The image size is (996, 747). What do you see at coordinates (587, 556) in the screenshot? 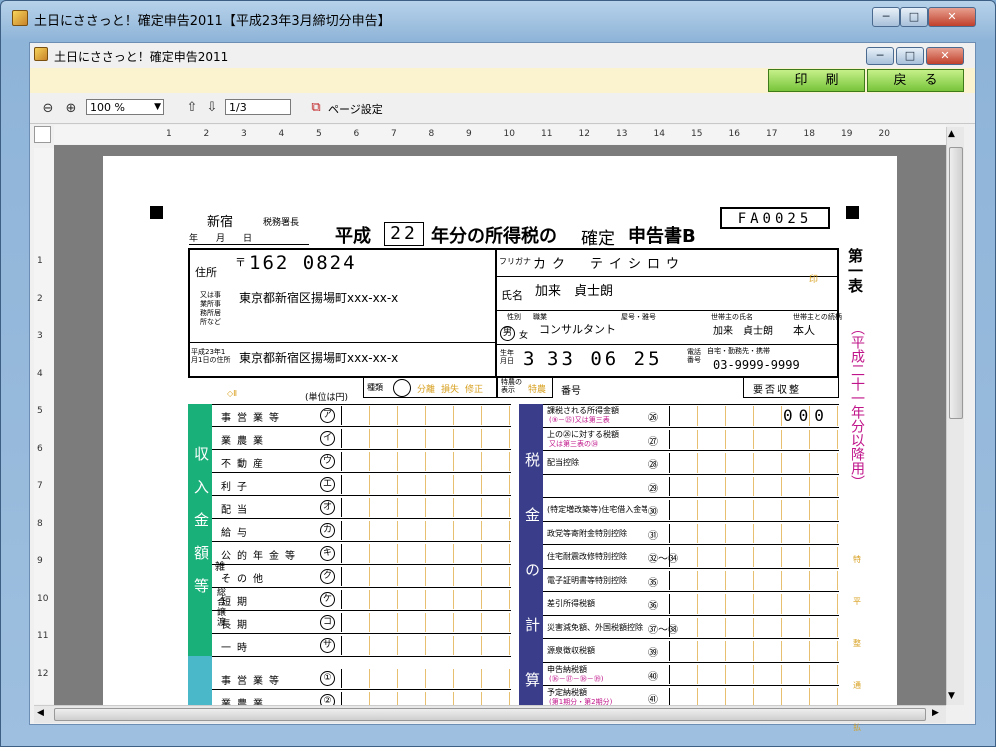
I see `tax-row-label: 住宅耐震改修特別控除` at bounding box center [587, 556].